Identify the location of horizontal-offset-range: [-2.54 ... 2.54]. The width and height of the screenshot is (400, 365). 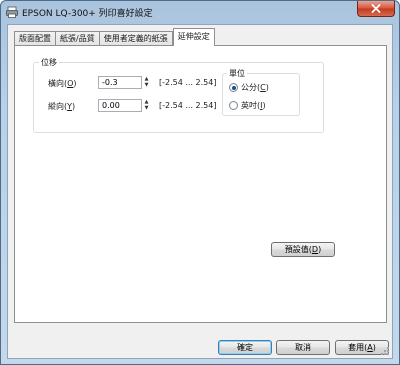
(188, 82).